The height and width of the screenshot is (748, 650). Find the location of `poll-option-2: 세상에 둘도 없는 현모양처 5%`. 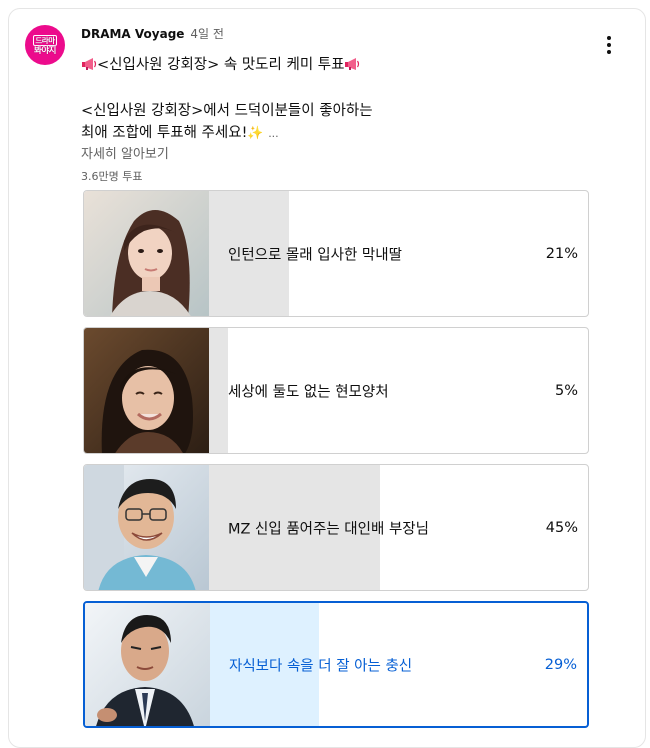

poll-option-2: 세상에 둘도 없는 현모양처 5% is located at coordinates (336, 390).